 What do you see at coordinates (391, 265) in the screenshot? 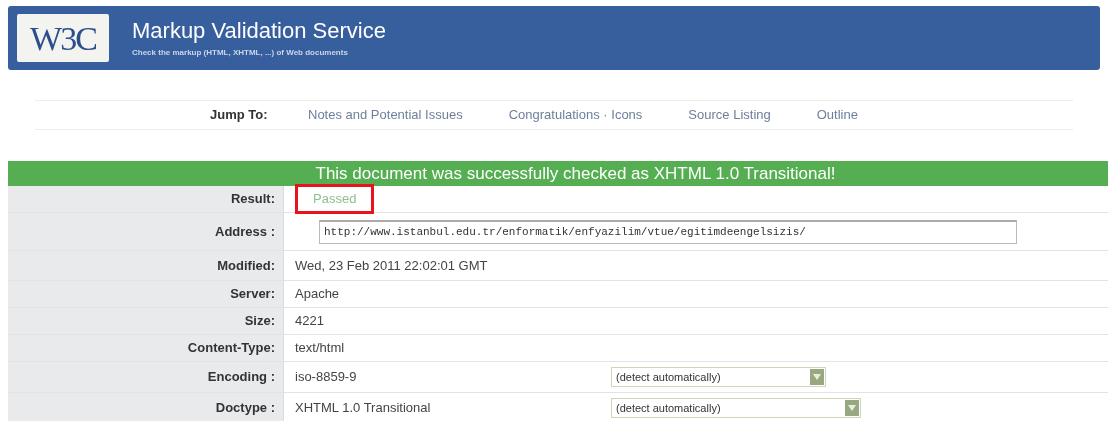
I see `field-value: Wed, 23 Feb 2011 22:02:01 GMT` at bounding box center [391, 265].